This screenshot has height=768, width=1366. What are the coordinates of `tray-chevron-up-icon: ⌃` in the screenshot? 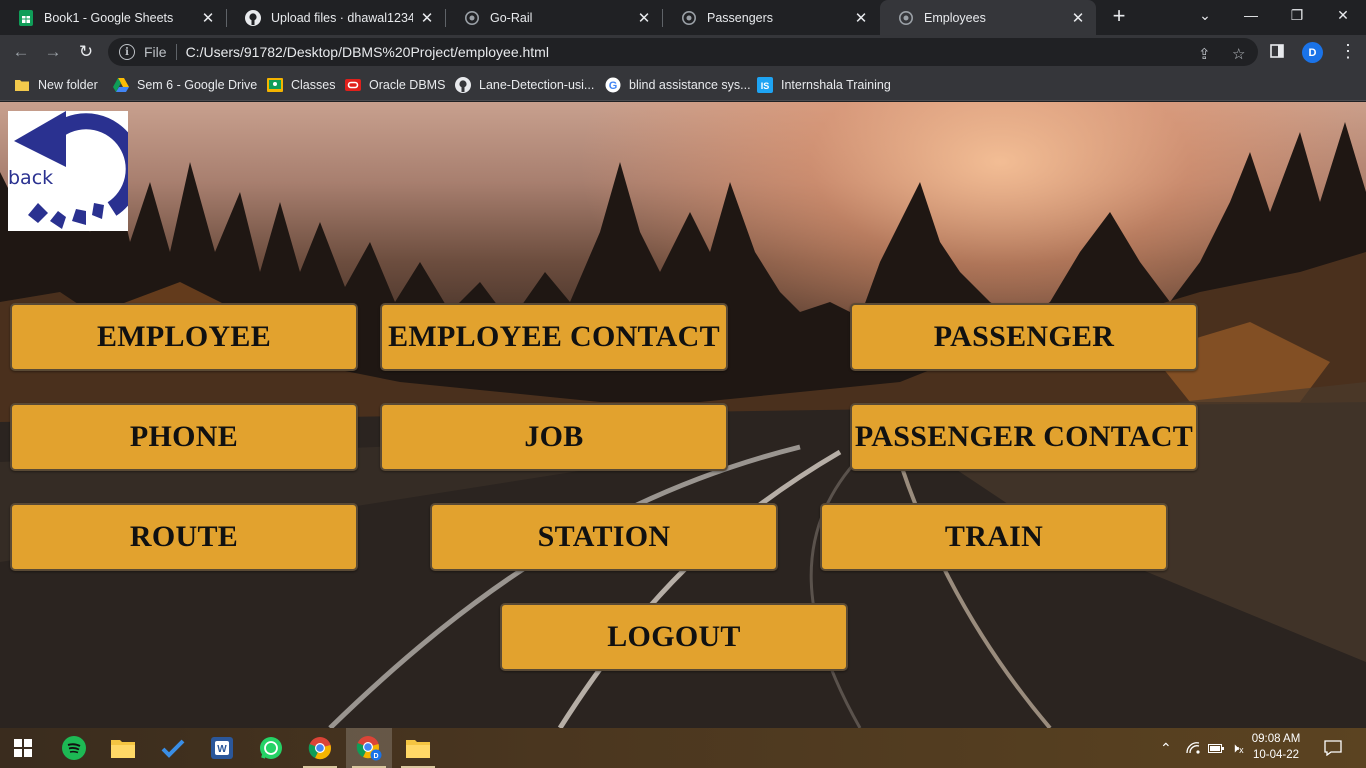 It's located at (1166, 748).